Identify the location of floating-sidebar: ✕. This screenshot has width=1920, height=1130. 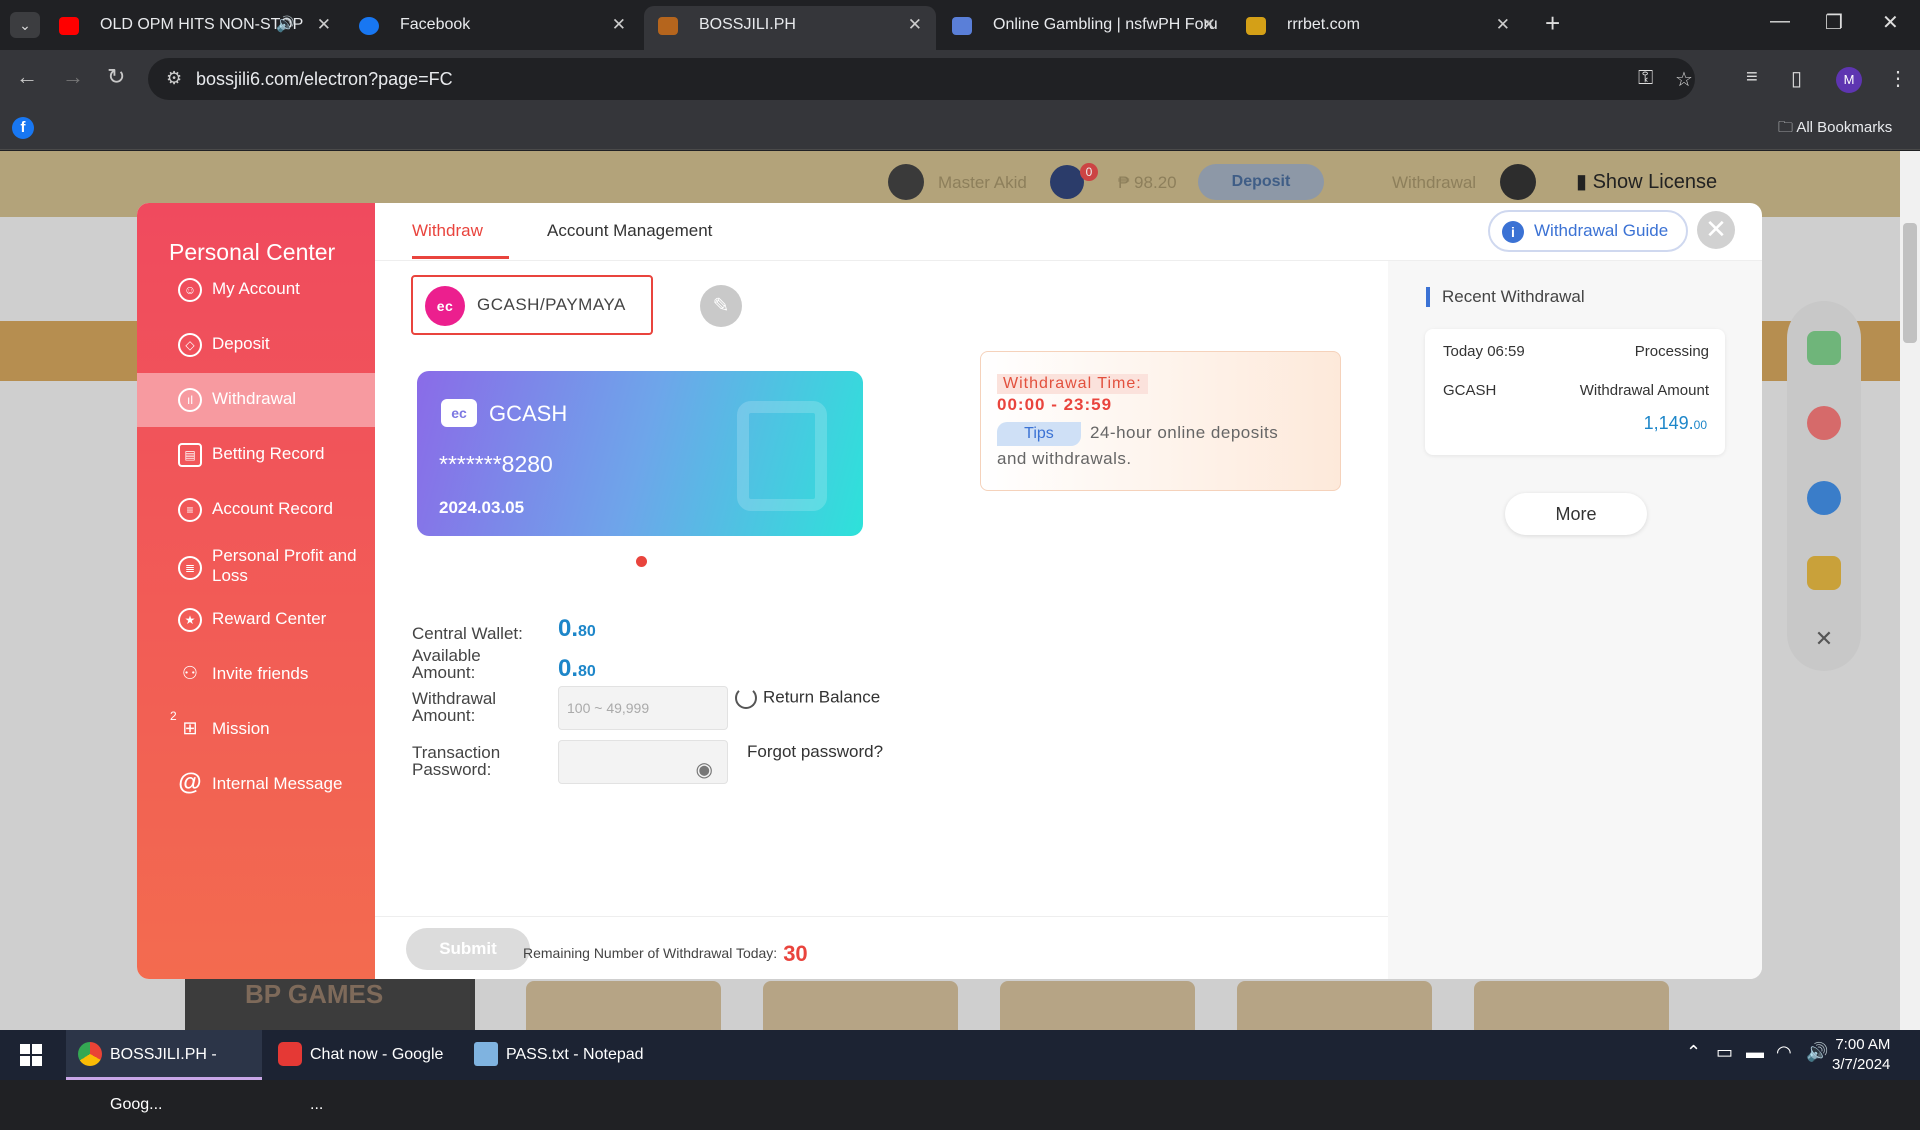
(1824, 486).